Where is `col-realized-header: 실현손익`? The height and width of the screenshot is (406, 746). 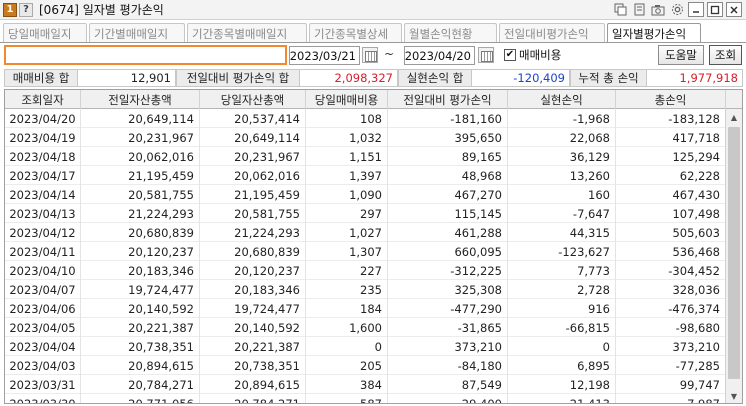 col-realized-header: 실현손익 is located at coordinates (562, 99).